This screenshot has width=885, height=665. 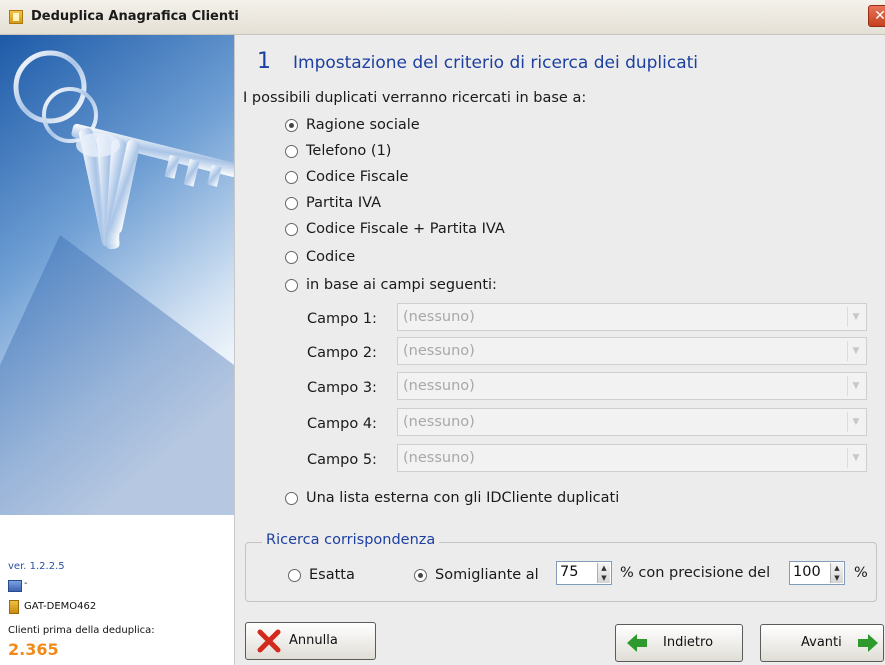 I want to click on radio-partita-iva: Partita IVA, so click(x=333, y=203).